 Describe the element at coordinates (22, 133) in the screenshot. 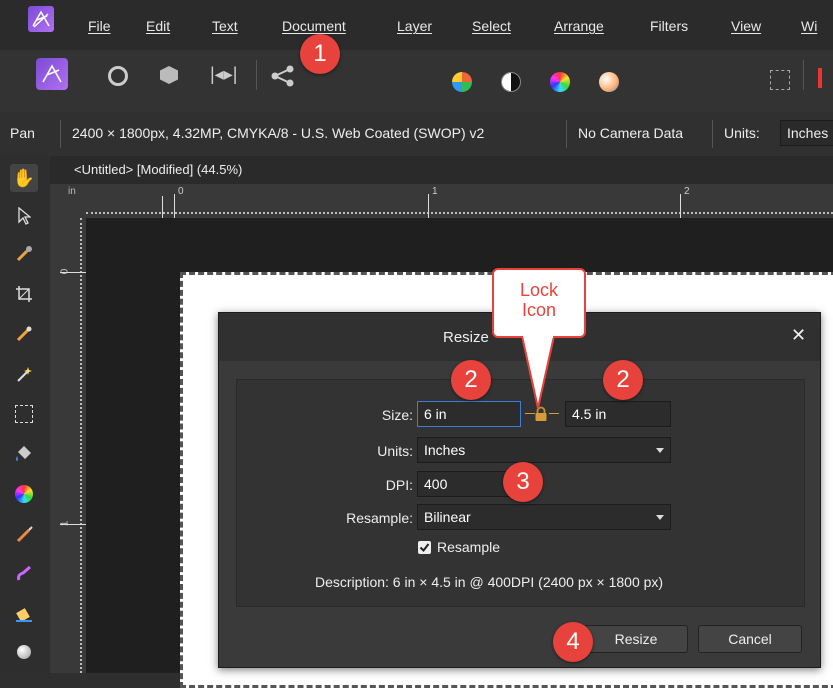

I see `current-tool-label: Pan` at that location.